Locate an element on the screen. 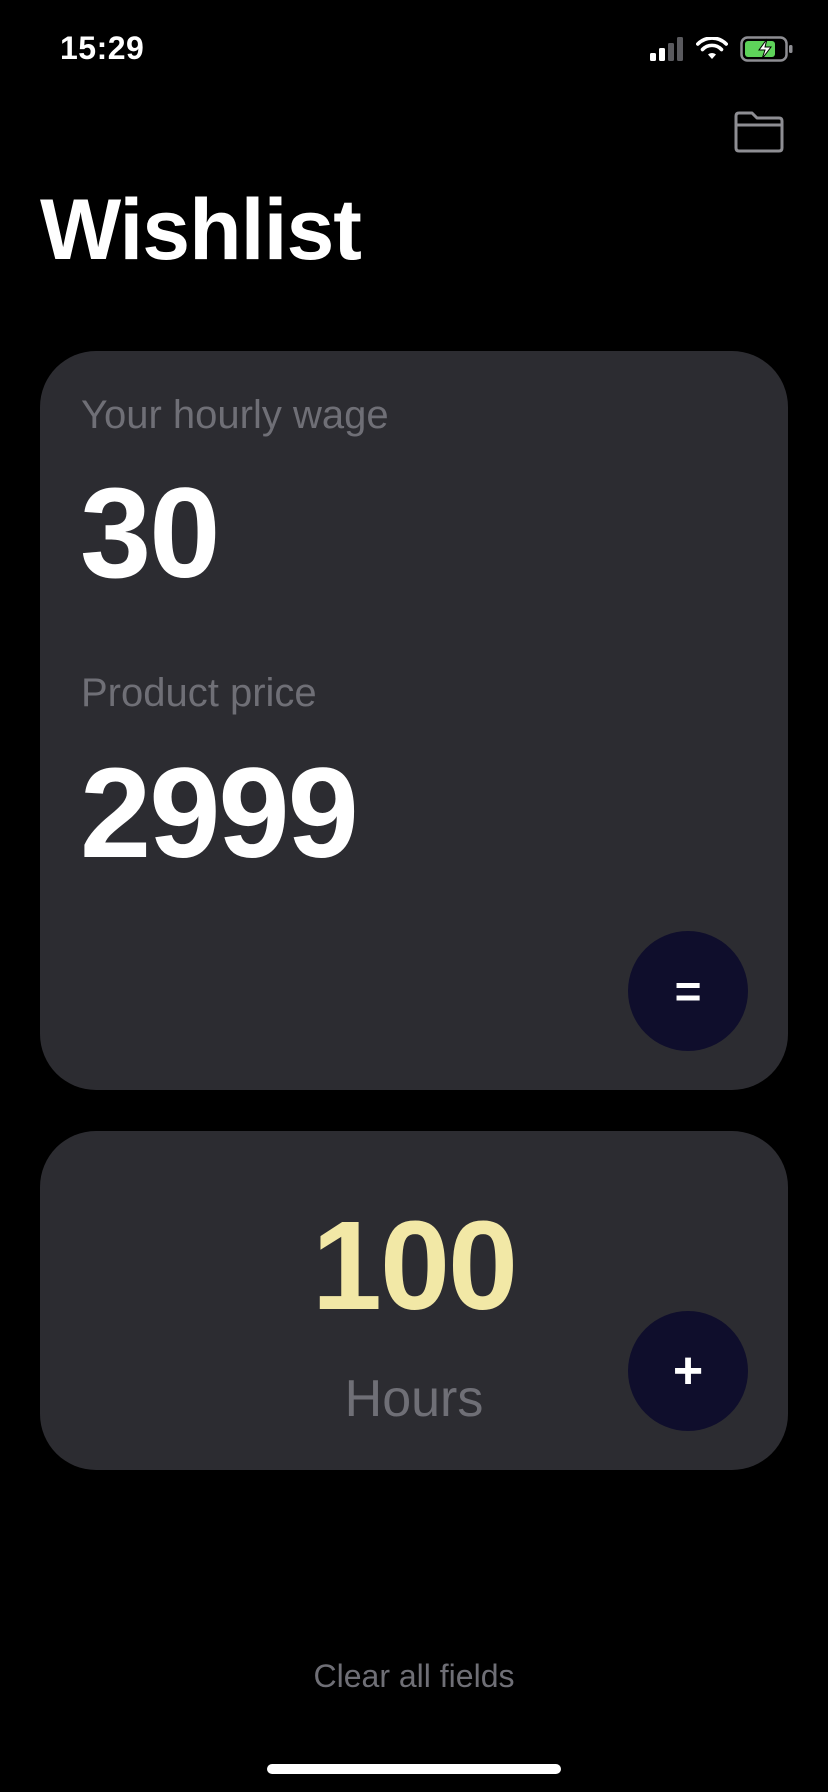 The width and height of the screenshot is (828, 1792). cellular-signal-icon is located at coordinates (667, 51).